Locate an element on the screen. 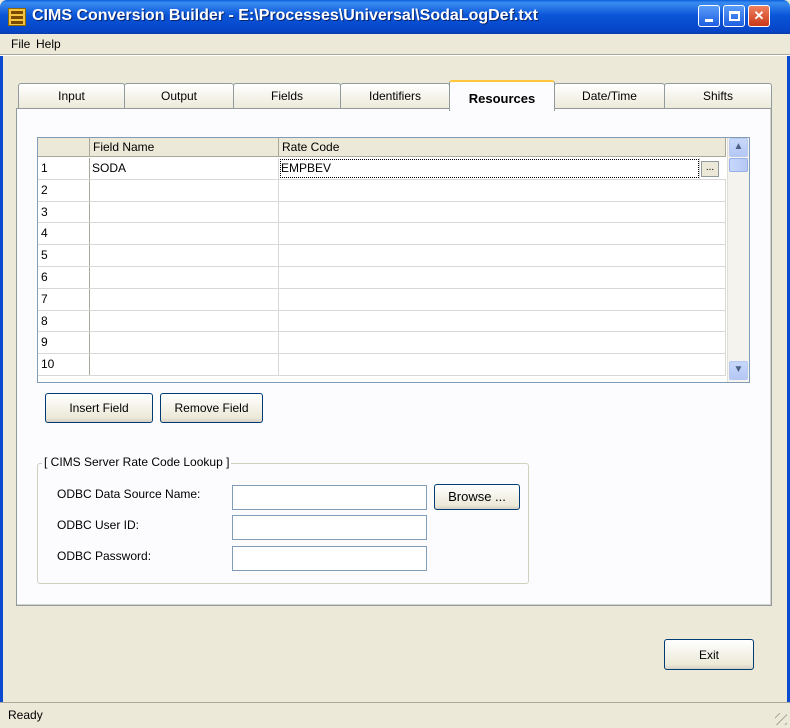  remove-field-button: Remove Field is located at coordinates (211, 408).